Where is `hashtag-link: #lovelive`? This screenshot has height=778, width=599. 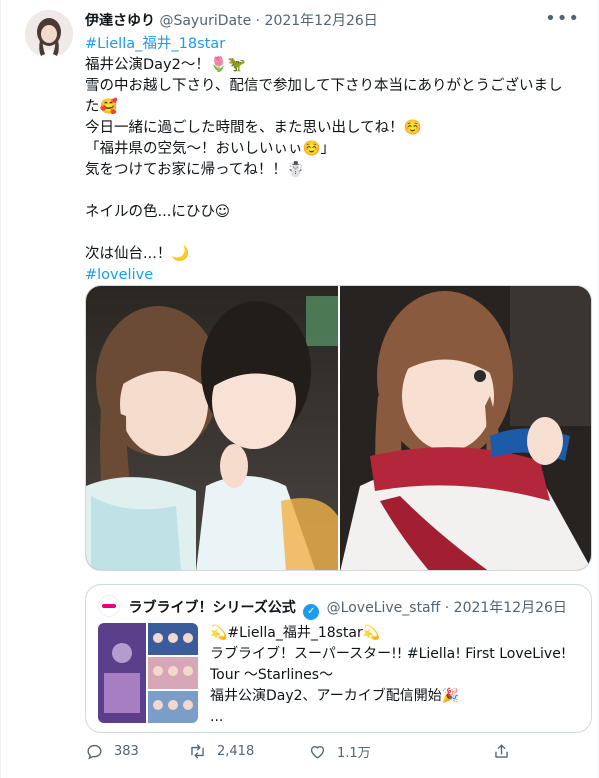
hashtag-link: #lovelive is located at coordinates (335, 275).